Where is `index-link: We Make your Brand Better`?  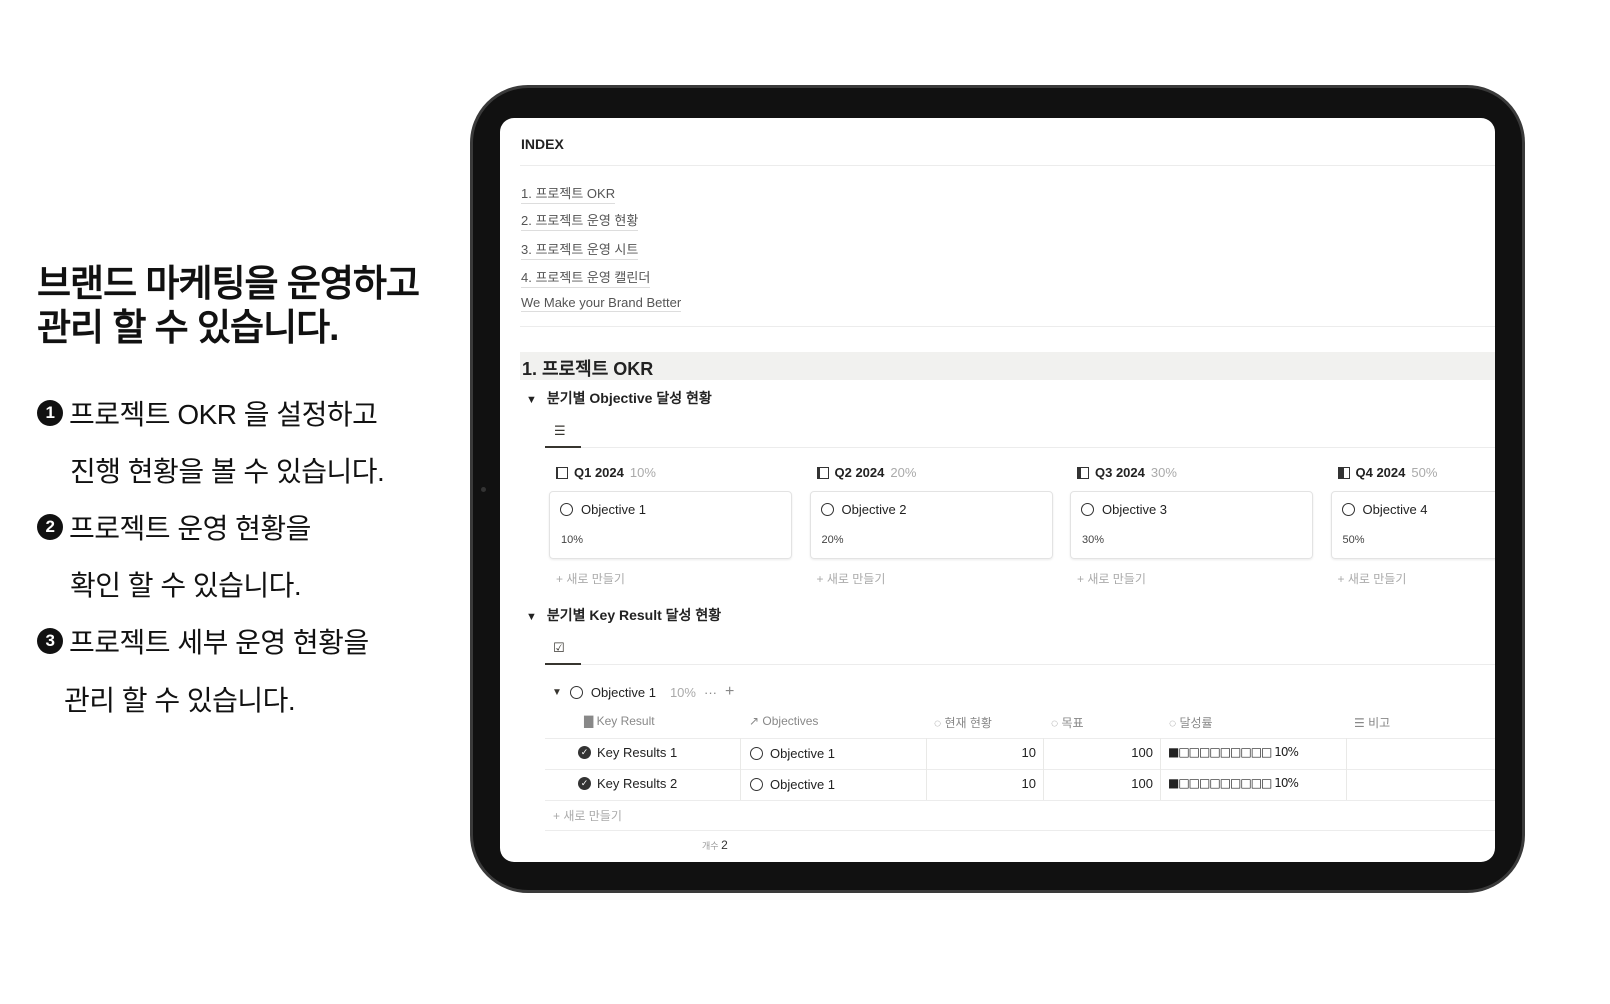
index-link: We Make your Brand Better is located at coordinates (601, 303).